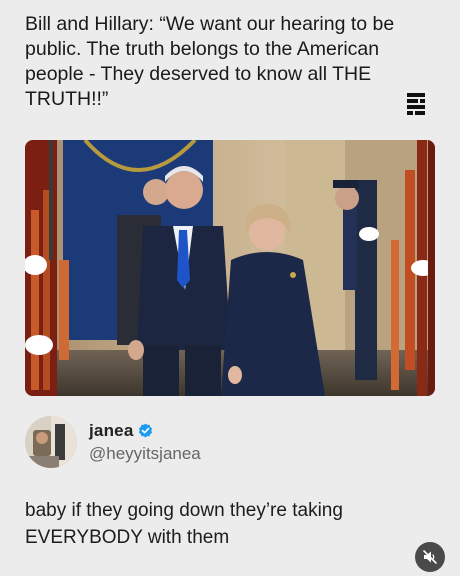  What do you see at coordinates (111, 431) in the screenshot?
I see `display-name: janea` at bounding box center [111, 431].